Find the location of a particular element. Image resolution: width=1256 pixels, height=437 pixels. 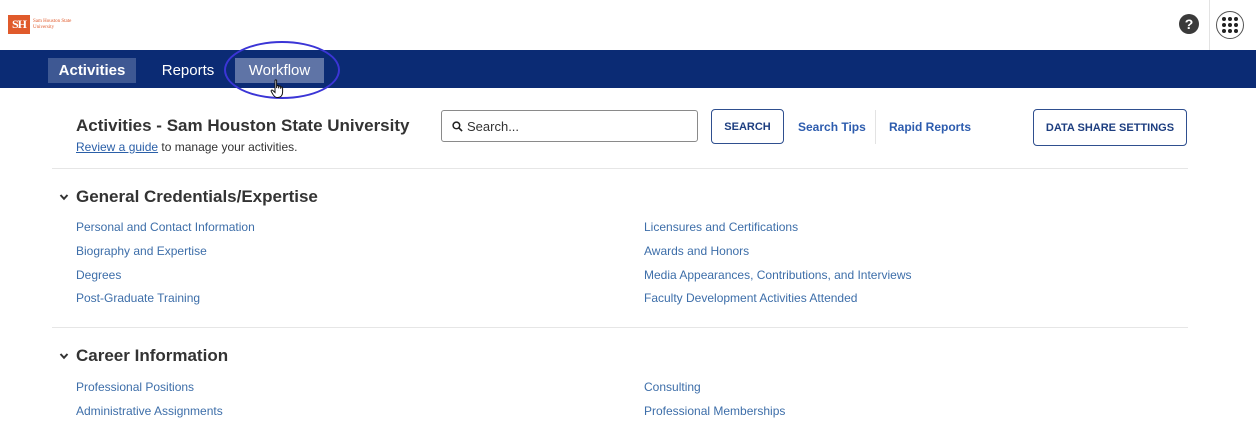

section-title: Career Information is located at coordinates (152, 355).